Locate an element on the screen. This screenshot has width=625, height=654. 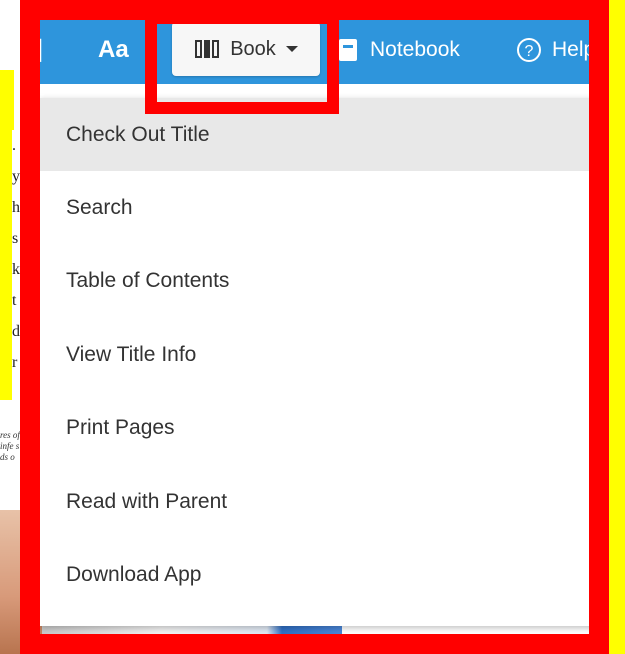
notebook-icon is located at coordinates (348, 50).